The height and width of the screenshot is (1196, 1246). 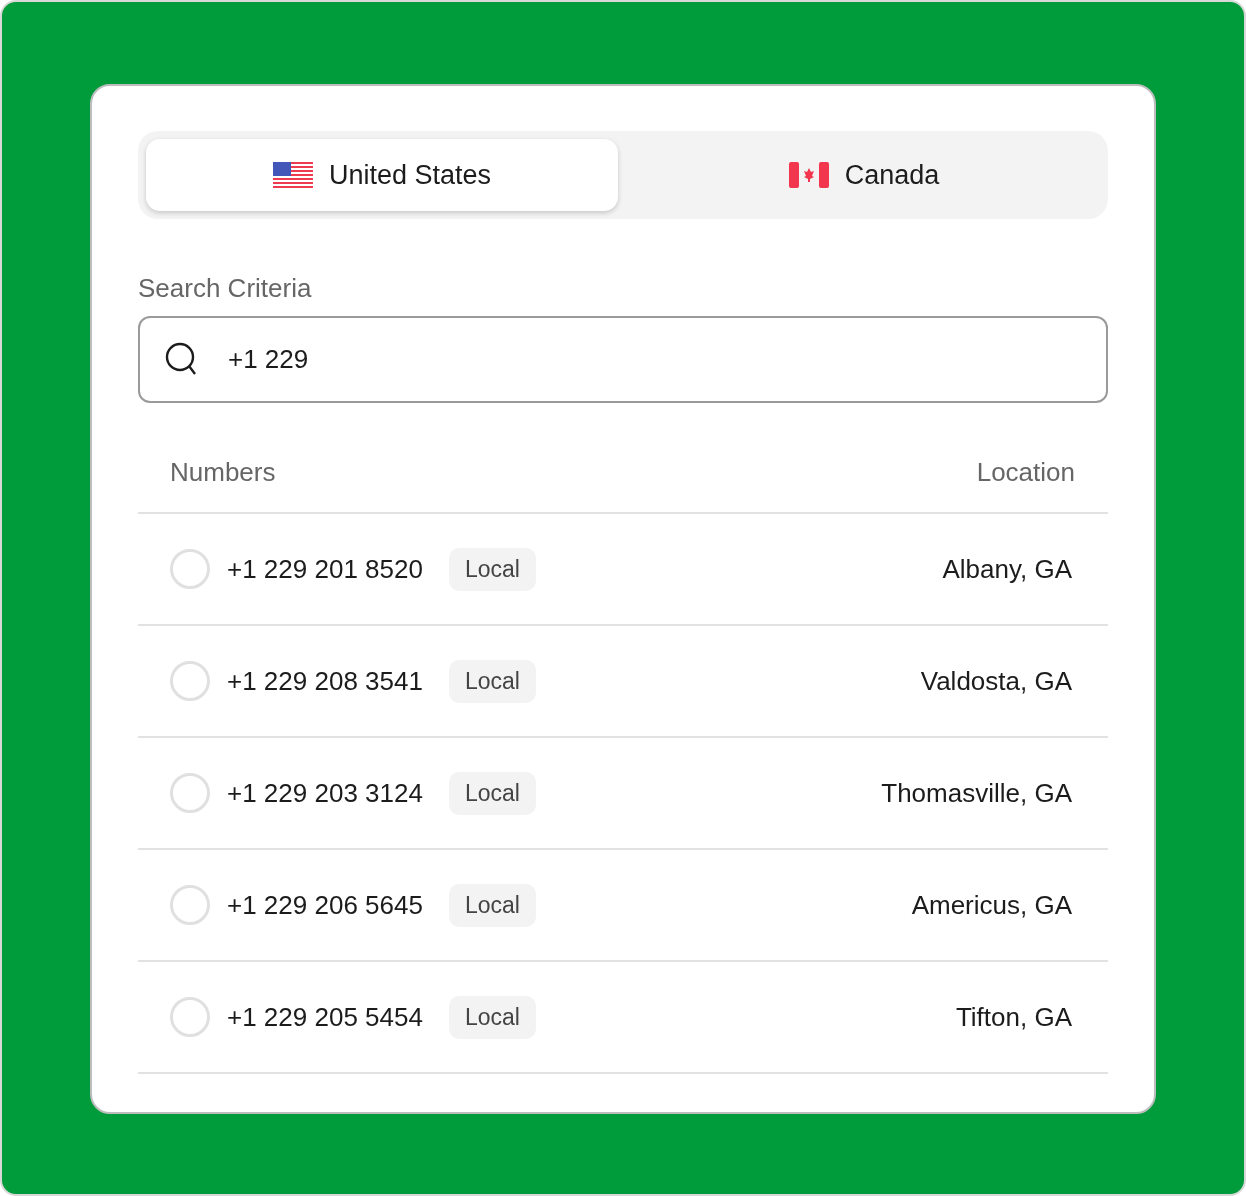 What do you see at coordinates (976, 793) in the screenshot?
I see `location-text: Thomasville, GA` at bounding box center [976, 793].